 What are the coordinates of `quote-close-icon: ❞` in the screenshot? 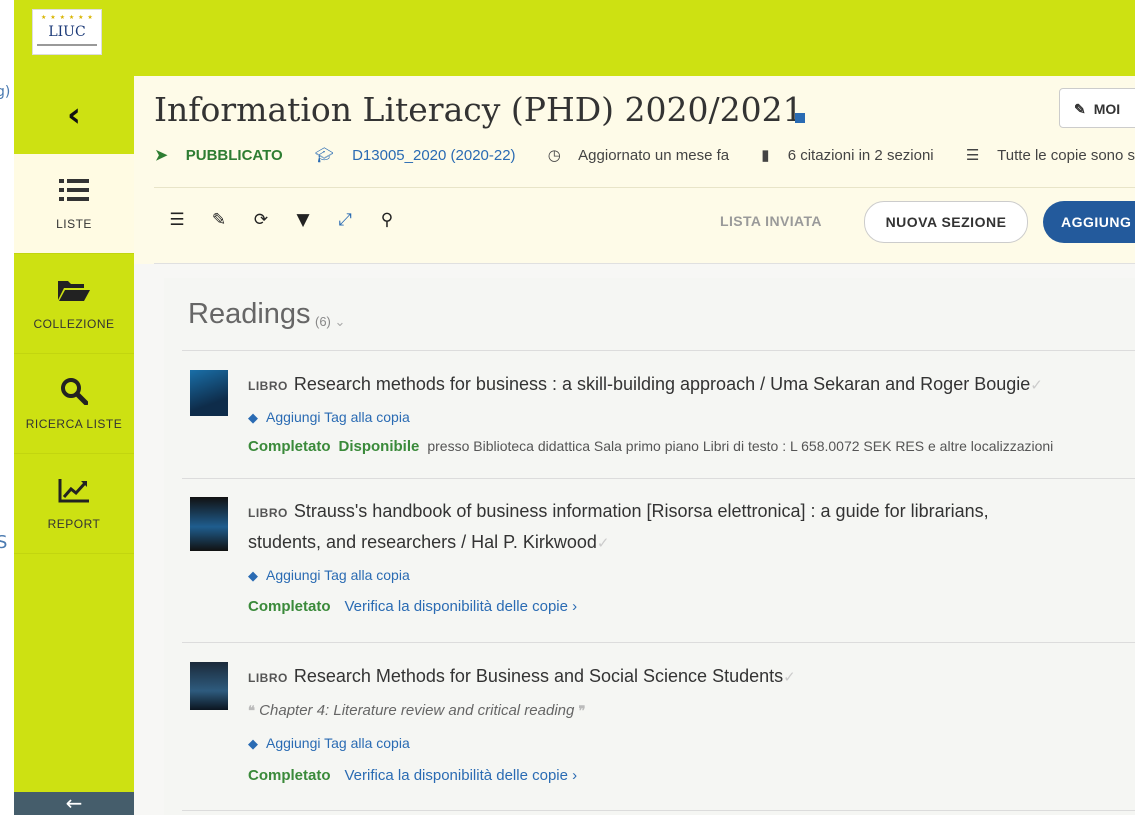 It's located at (582, 710).